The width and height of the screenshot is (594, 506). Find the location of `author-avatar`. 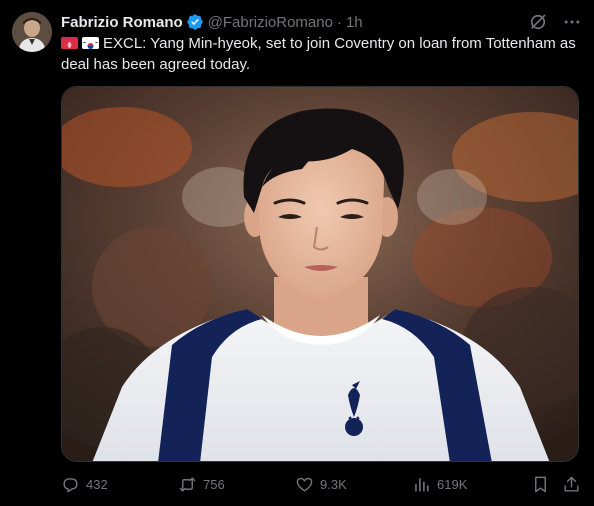

author-avatar is located at coordinates (32, 32).